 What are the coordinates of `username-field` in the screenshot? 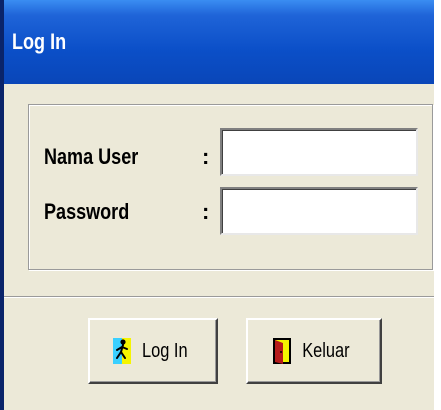 It's located at (319, 152).